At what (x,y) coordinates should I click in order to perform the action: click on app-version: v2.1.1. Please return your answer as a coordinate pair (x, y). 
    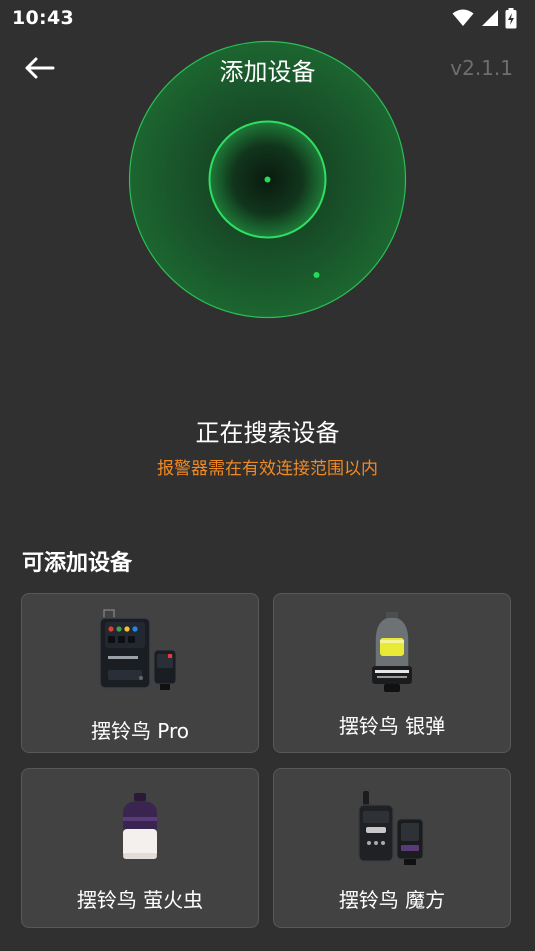
    Looking at the image, I should click on (481, 68).